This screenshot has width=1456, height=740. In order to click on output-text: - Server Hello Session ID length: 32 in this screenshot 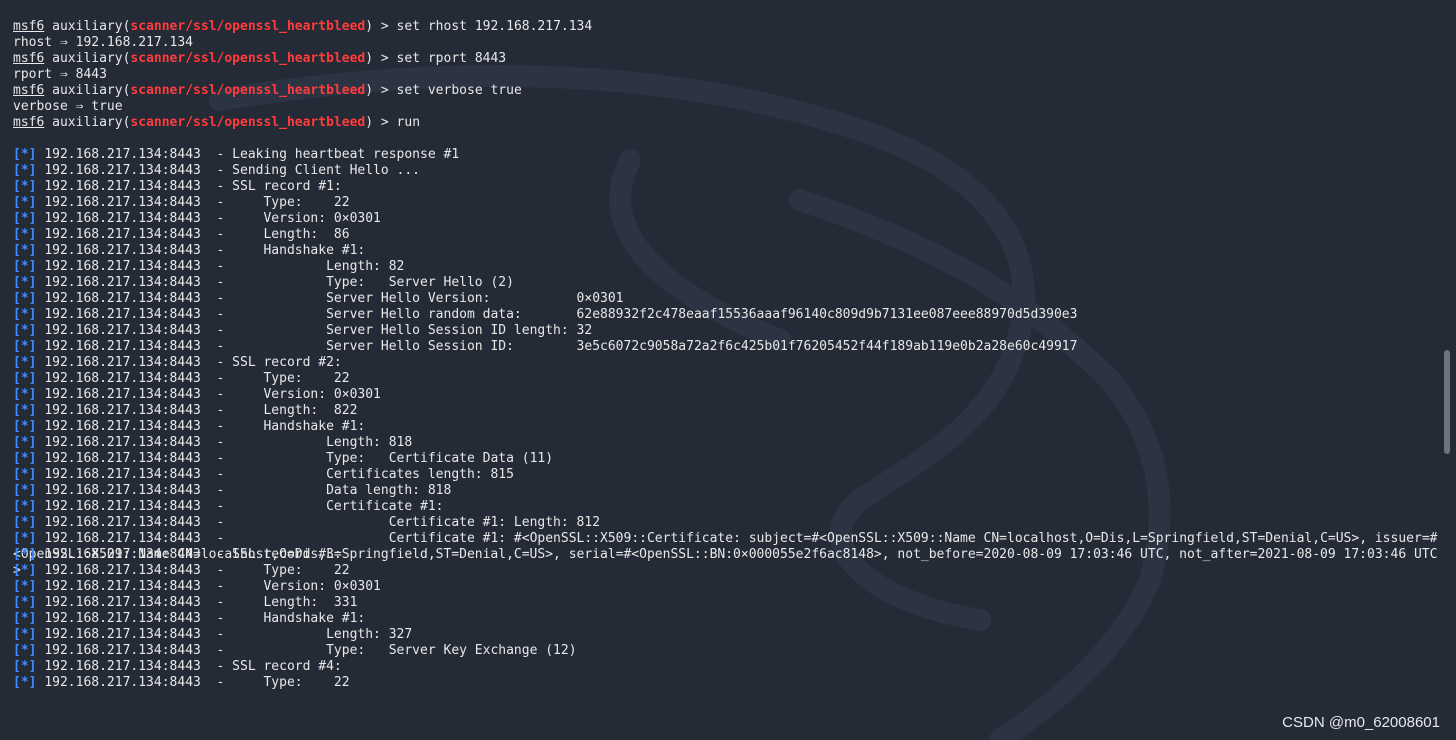, I will do `click(400, 330)`.